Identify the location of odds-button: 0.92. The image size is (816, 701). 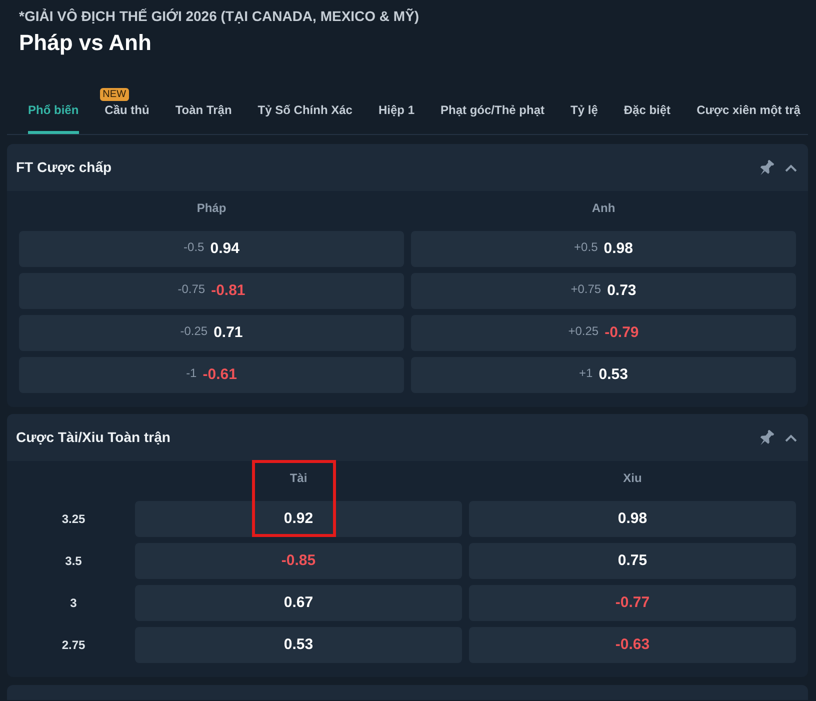
(298, 519).